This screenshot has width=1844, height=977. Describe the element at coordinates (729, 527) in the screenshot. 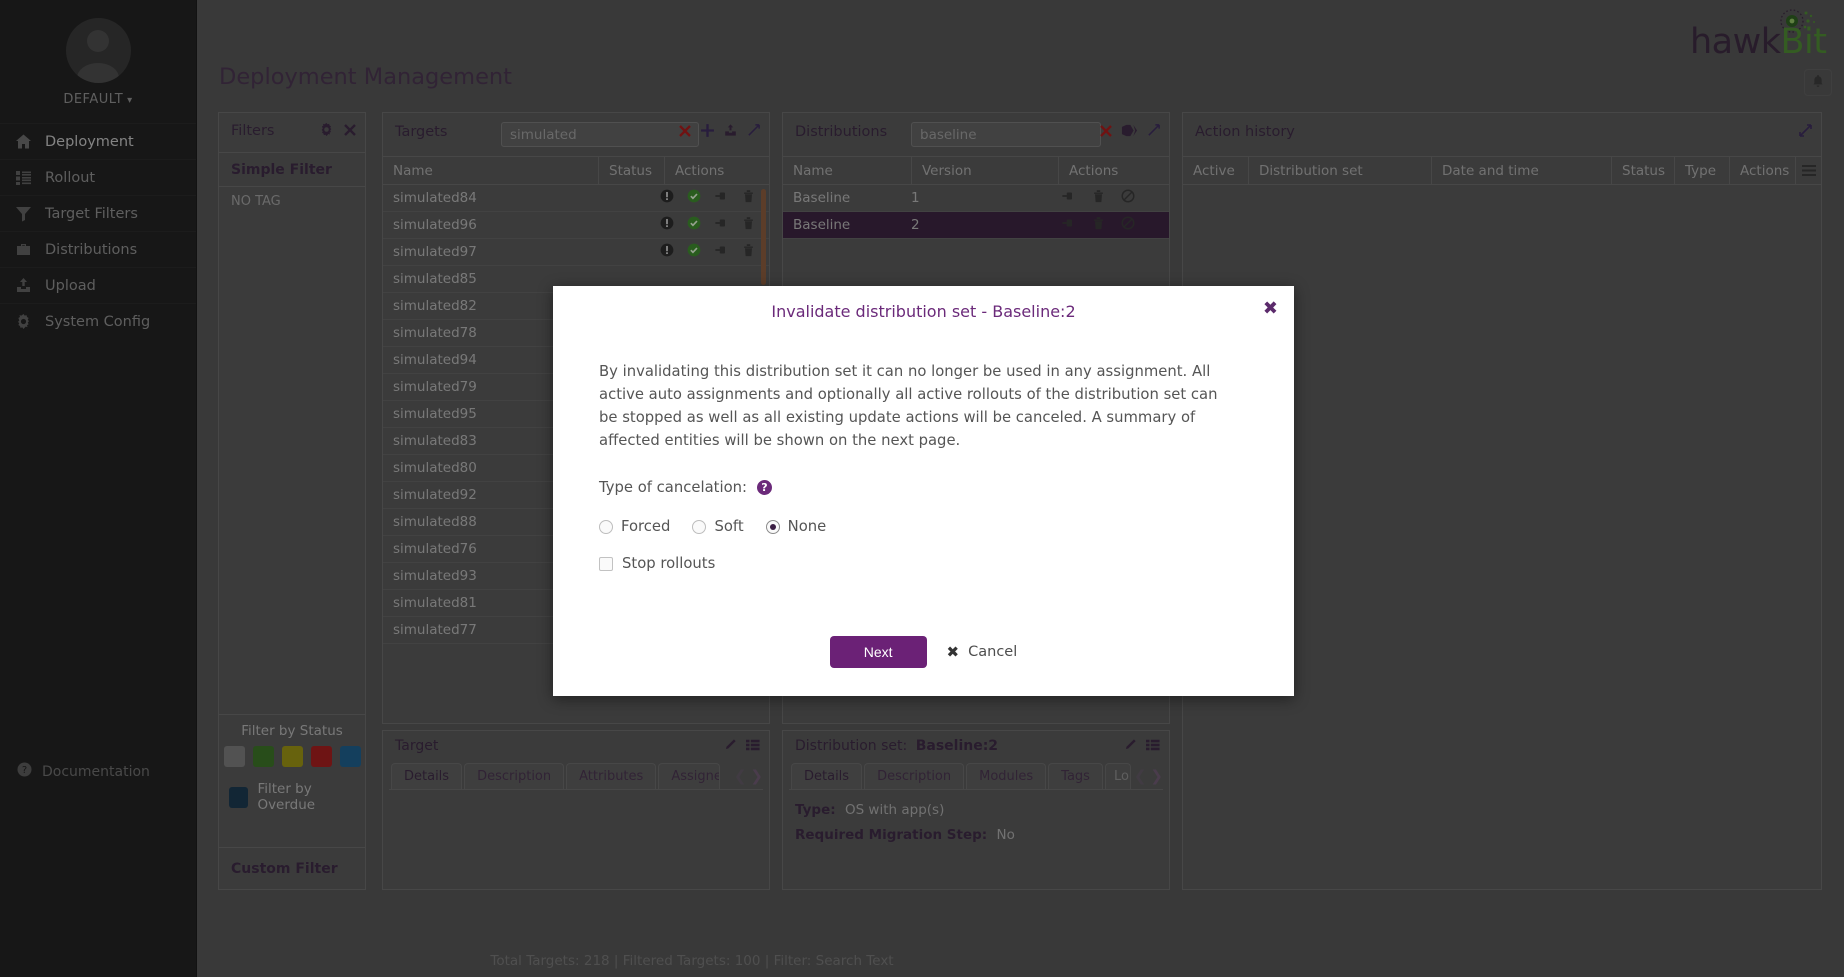

I see `radio-soft-label: Soft` at that location.